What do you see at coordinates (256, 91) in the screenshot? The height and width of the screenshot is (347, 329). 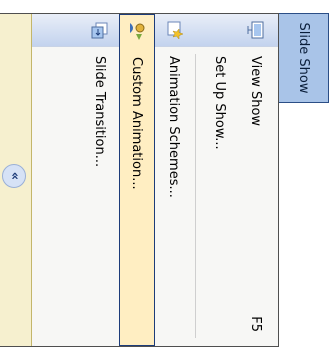 I see `view-show-label: View Show` at bounding box center [256, 91].